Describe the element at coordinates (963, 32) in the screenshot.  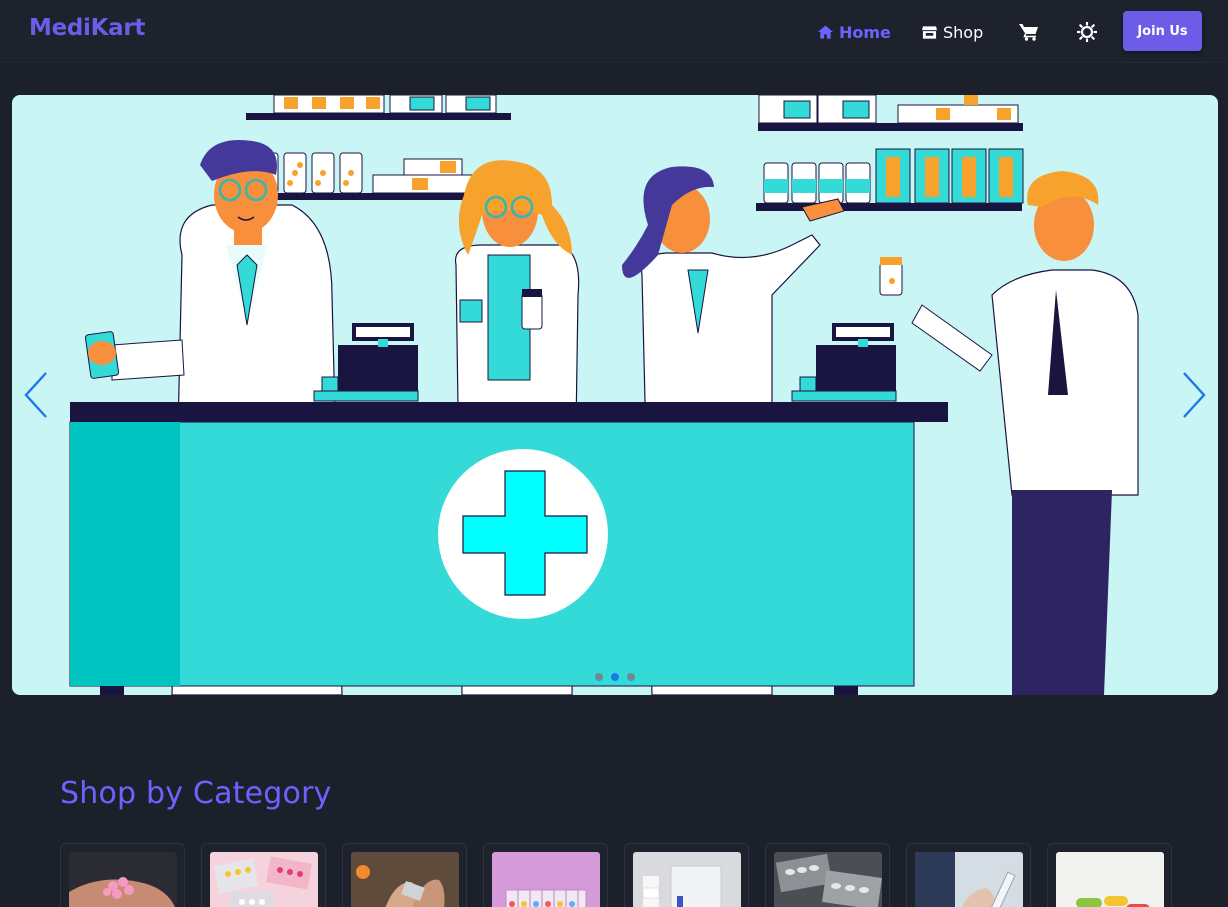
I see `nav-shop-label: Shop` at that location.